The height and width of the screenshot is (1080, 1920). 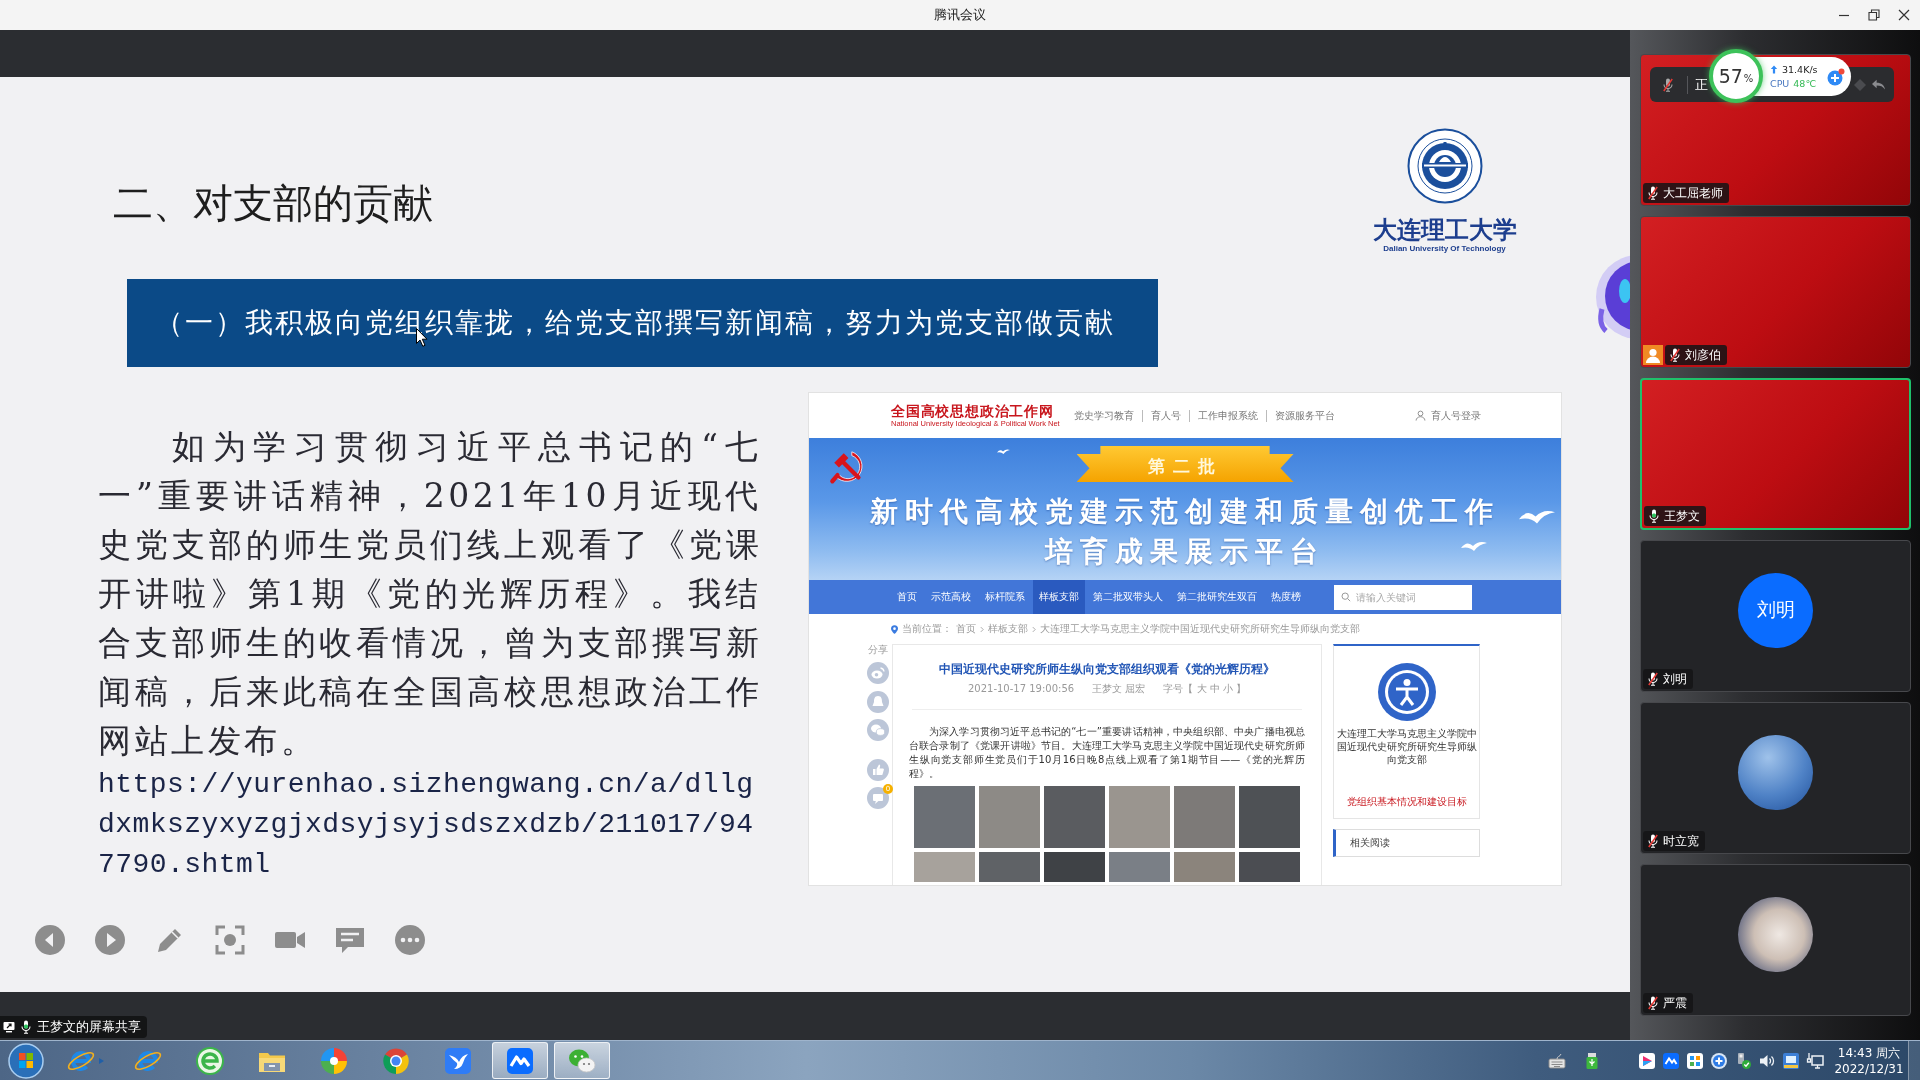 I want to click on breadcrumb-label: 当前位置：, so click(x=927, y=629).